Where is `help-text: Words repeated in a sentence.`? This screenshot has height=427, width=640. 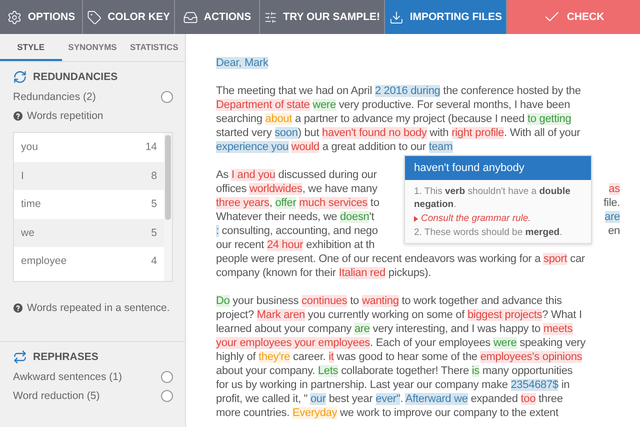
help-text: Words repeated in a sentence. is located at coordinates (98, 308).